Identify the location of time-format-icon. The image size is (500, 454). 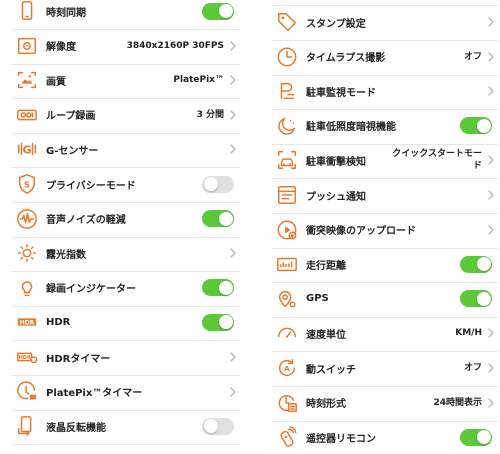
(287, 403).